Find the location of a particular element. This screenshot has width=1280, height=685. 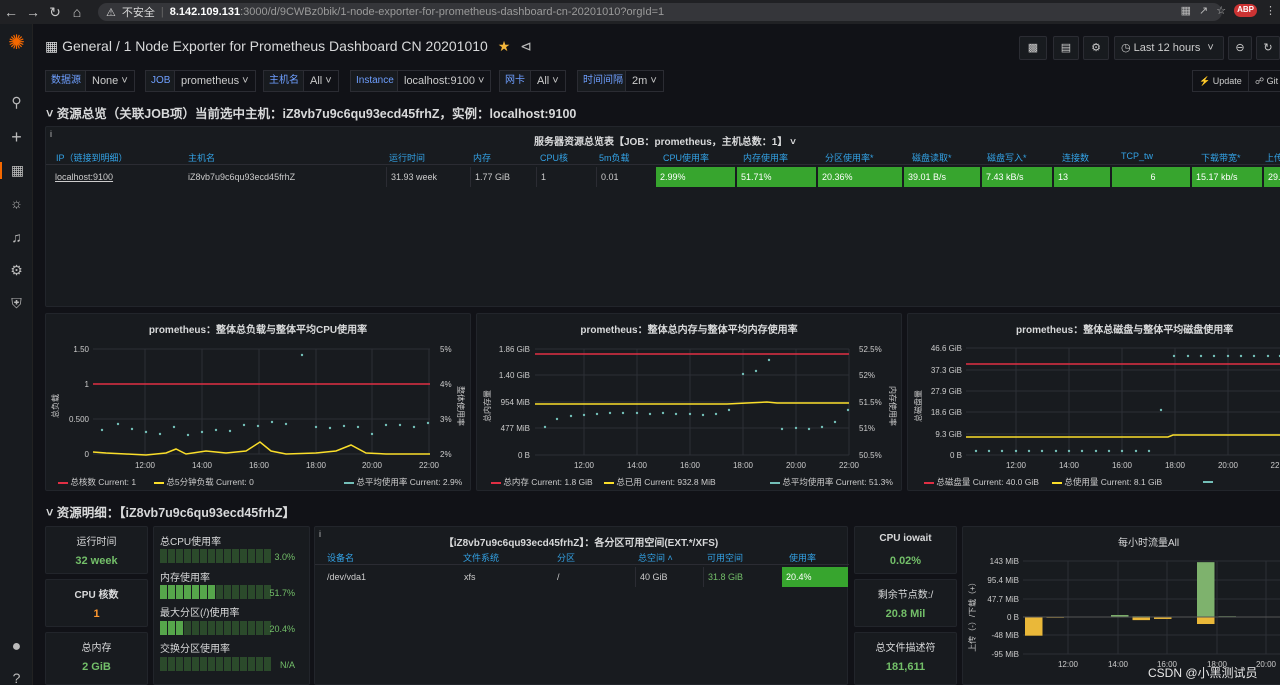

cpu-legend-avg: 总平均使用率 Current: 2.9% is located at coordinates (403, 482).